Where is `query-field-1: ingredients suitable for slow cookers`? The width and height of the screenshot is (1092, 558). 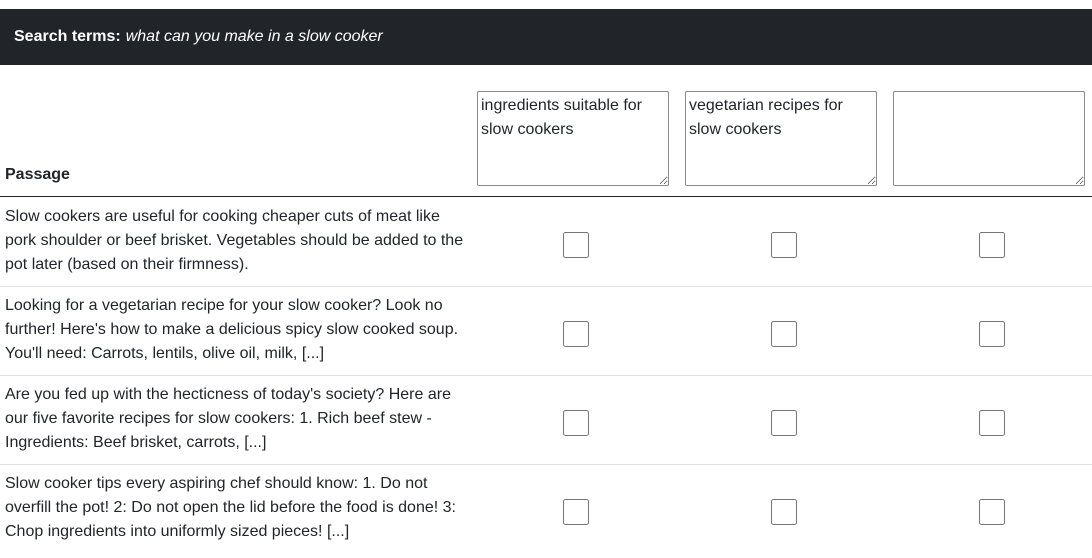 query-field-1: ingredients suitable for slow cookers is located at coordinates (573, 138).